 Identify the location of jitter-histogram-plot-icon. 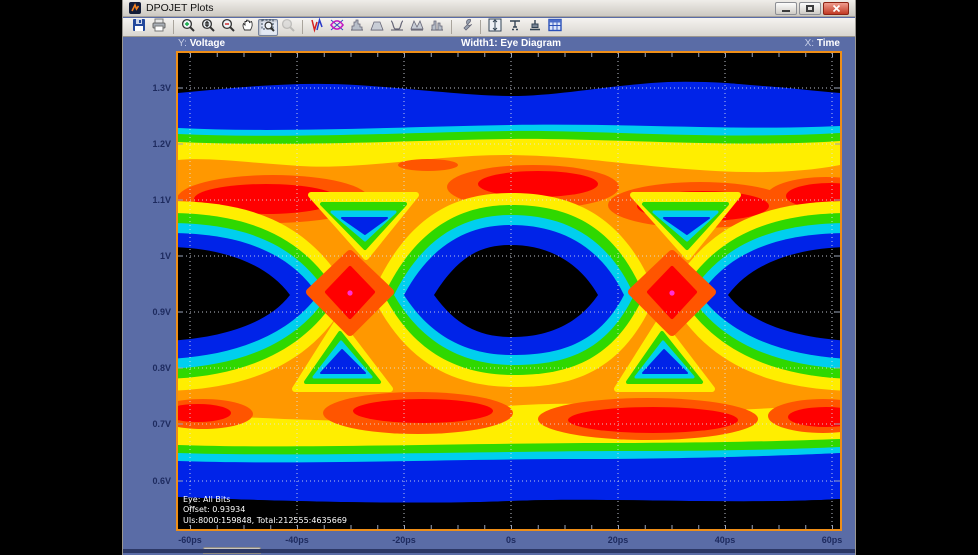
(437, 27).